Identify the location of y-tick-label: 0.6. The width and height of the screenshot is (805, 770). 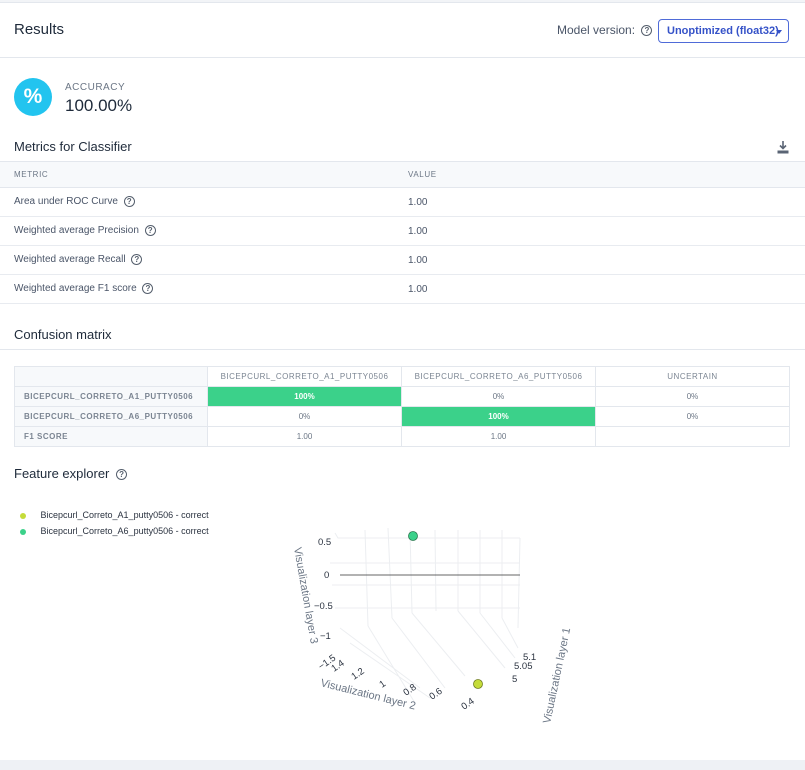
(435, 694).